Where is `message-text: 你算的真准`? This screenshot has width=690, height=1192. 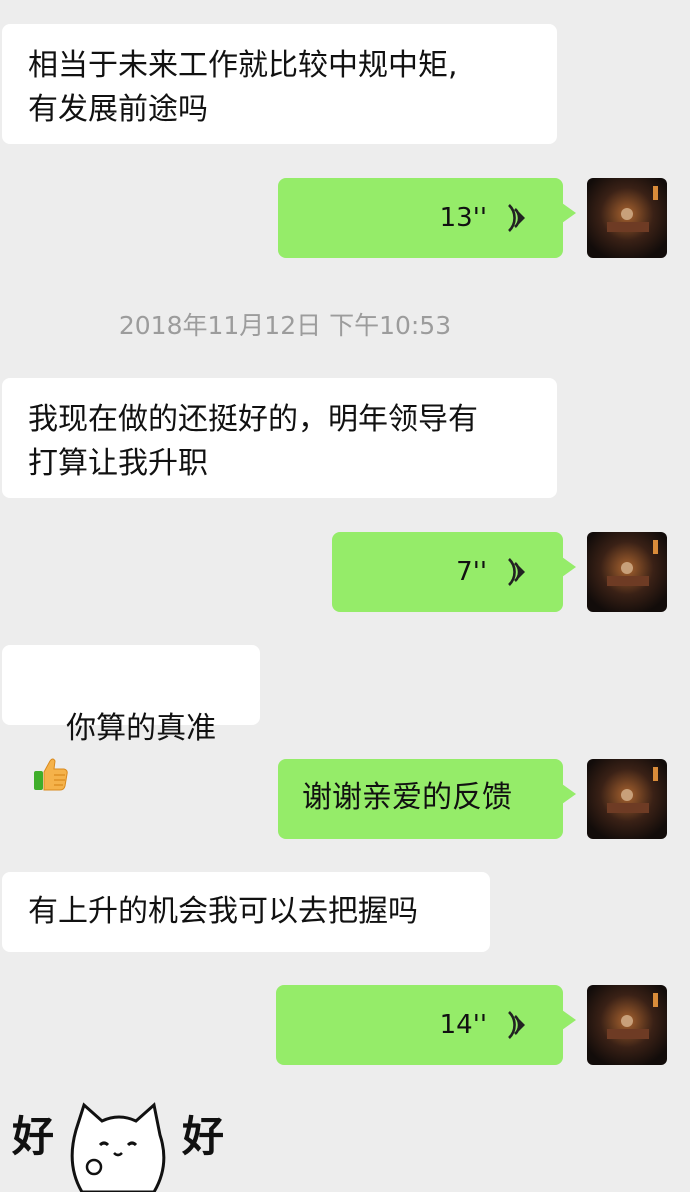 message-text: 你算的真准 is located at coordinates (131, 751).